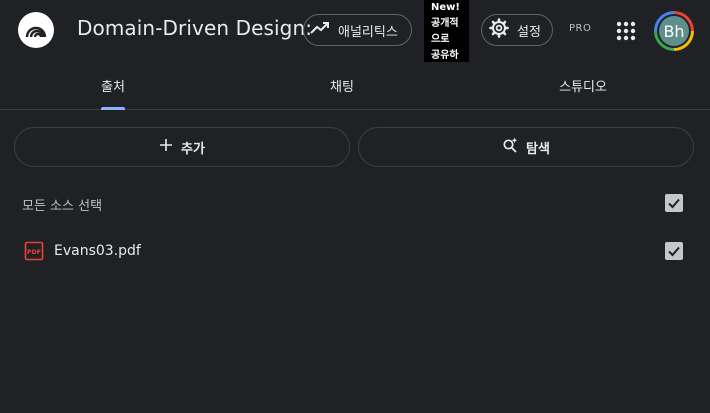 This screenshot has height=413, width=710. I want to click on new-share-publicly-badge: New! 공개적 으로 공유하, so click(446, 31).